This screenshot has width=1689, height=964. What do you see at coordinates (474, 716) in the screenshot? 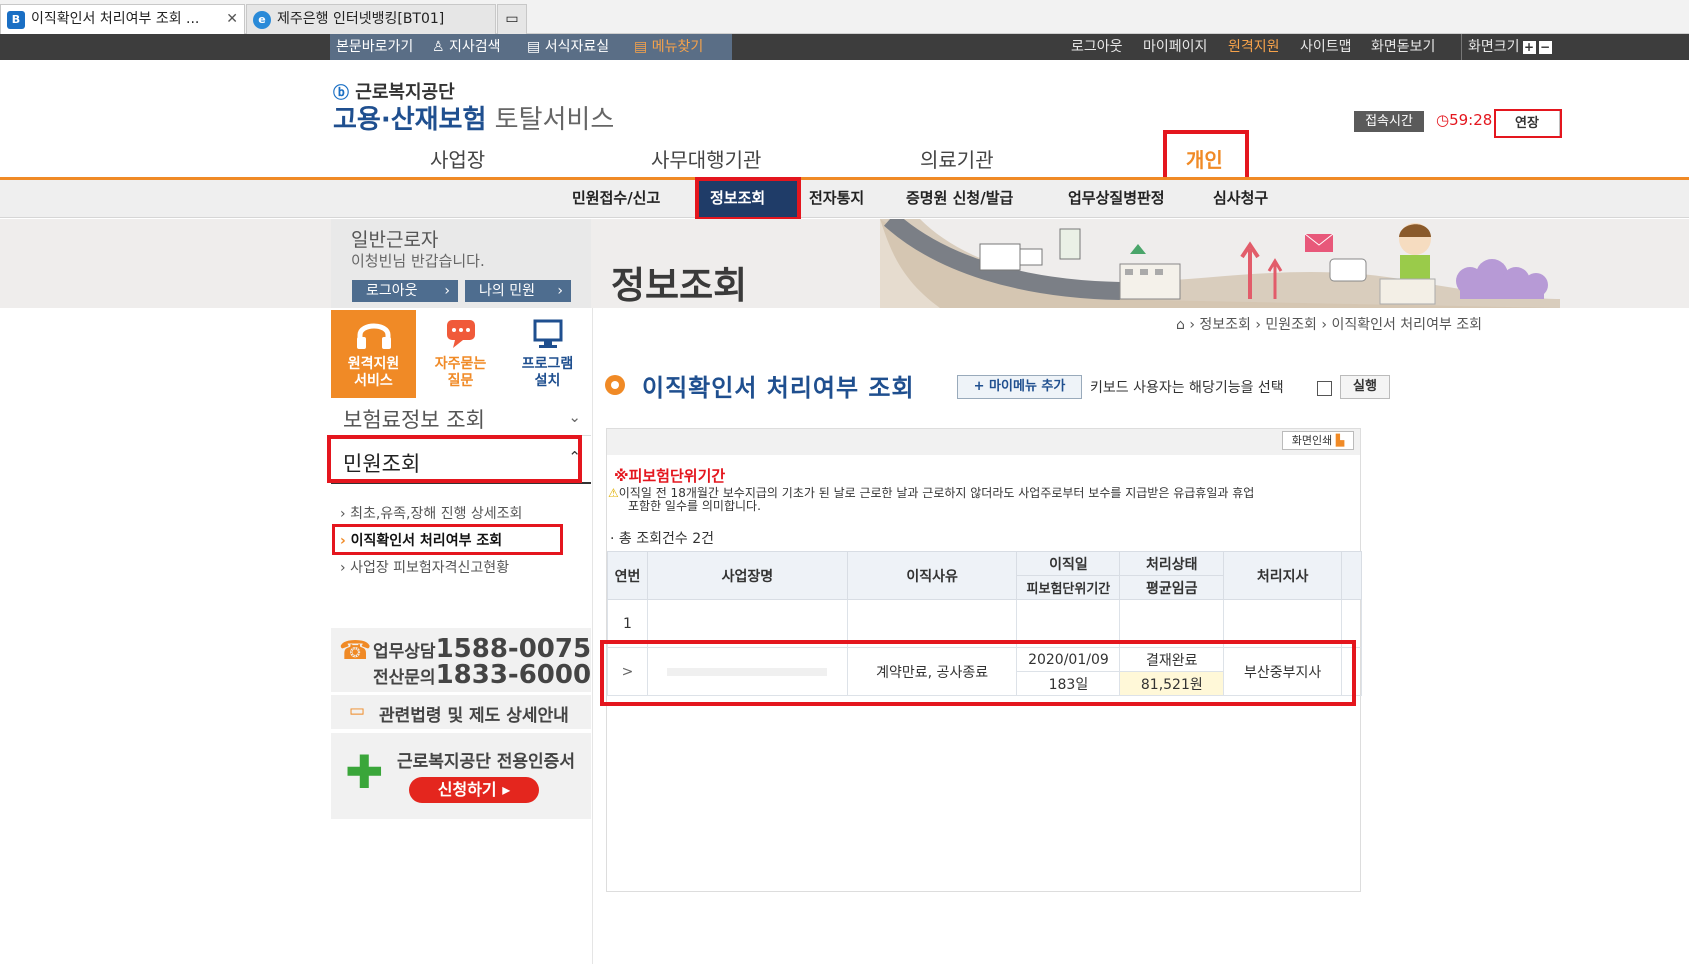
I see `link-label: 관련법령 및 제도 상세안내` at bounding box center [474, 716].